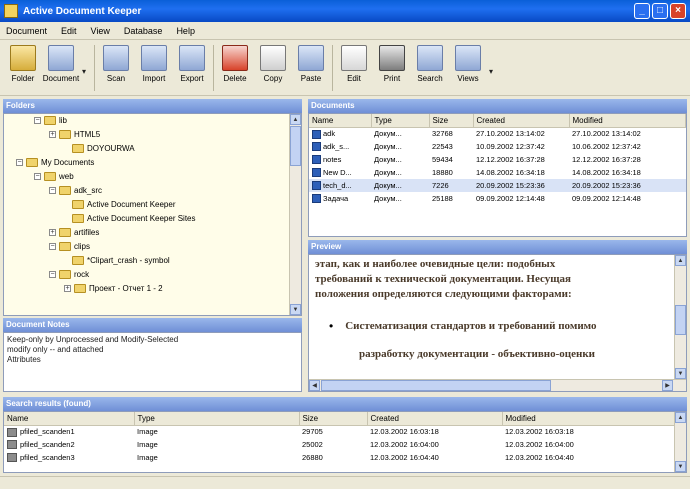 The height and width of the screenshot is (489, 690). Describe the element at coordinates (667, 385) in the screenshot. I see `scroll-right-button: ▶` at that location.